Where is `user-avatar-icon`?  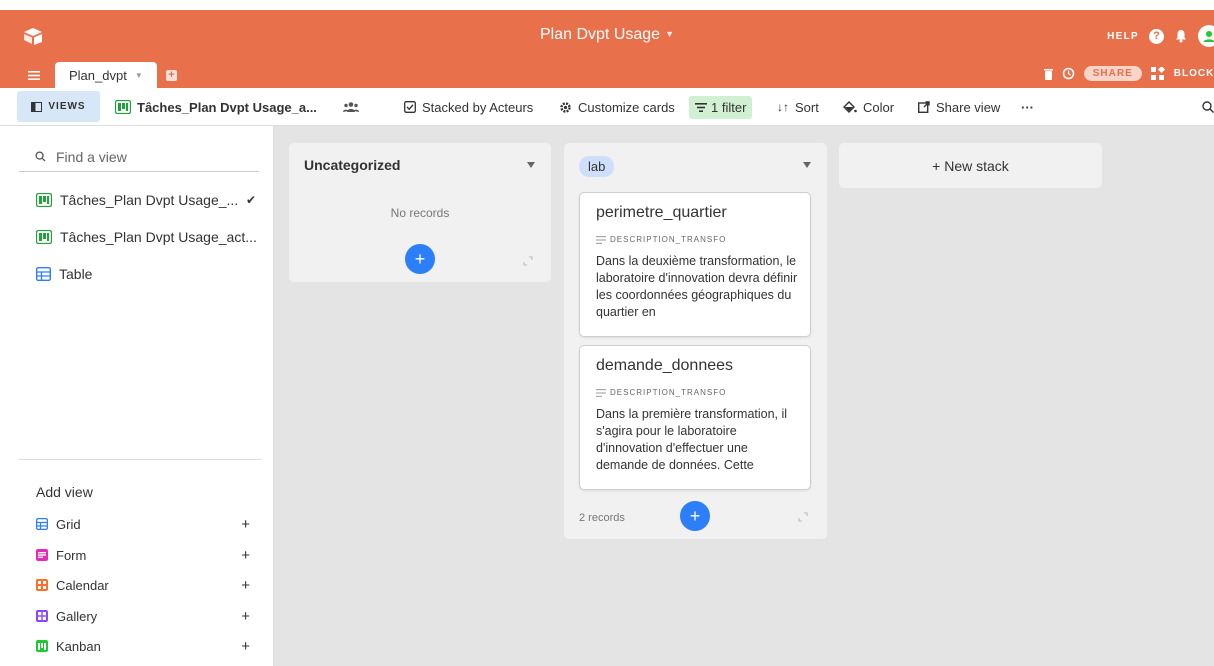
user-avatar-icon is located at coordinates (1206, 36).